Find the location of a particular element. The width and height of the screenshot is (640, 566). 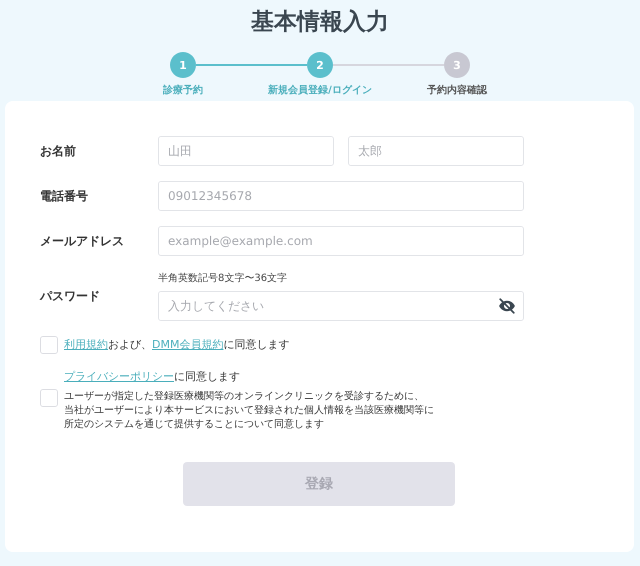

terms-link: プライバシーポリシー is located at coordinates (119, 376).